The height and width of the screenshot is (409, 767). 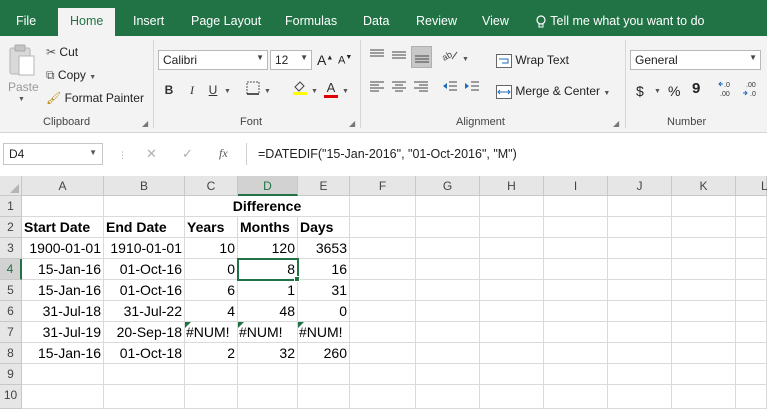 What do you see at coordinates (640, 397) in the screenshot?
I see `cell-j10` at bounding box center [640, 397].